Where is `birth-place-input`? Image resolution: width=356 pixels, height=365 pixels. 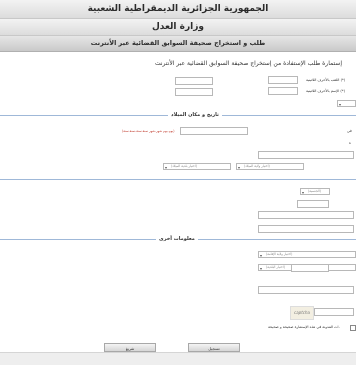
birth-place-input is located at coordinates (306, 155).